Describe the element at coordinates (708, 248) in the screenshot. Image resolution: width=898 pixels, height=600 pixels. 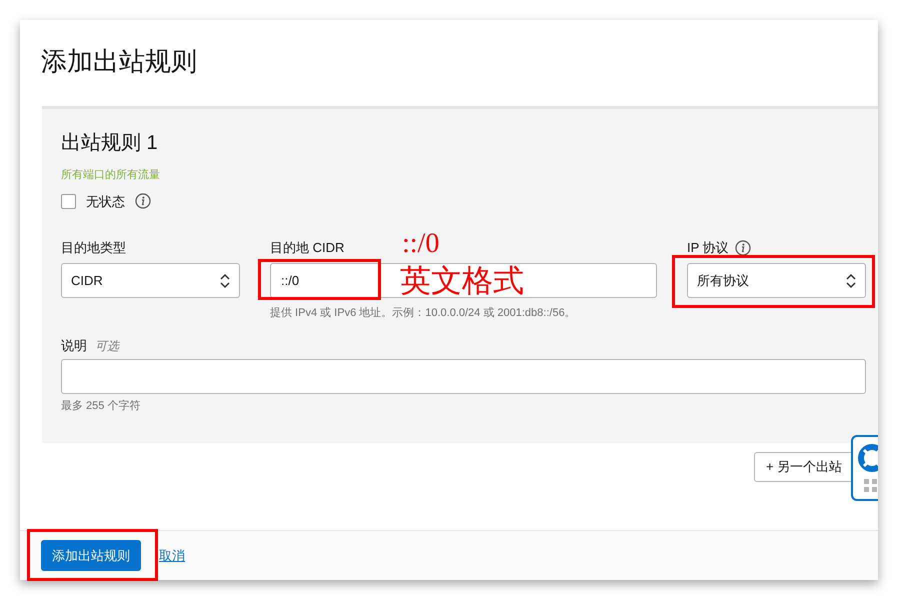
I see `field-label: IP 协议` at that location.